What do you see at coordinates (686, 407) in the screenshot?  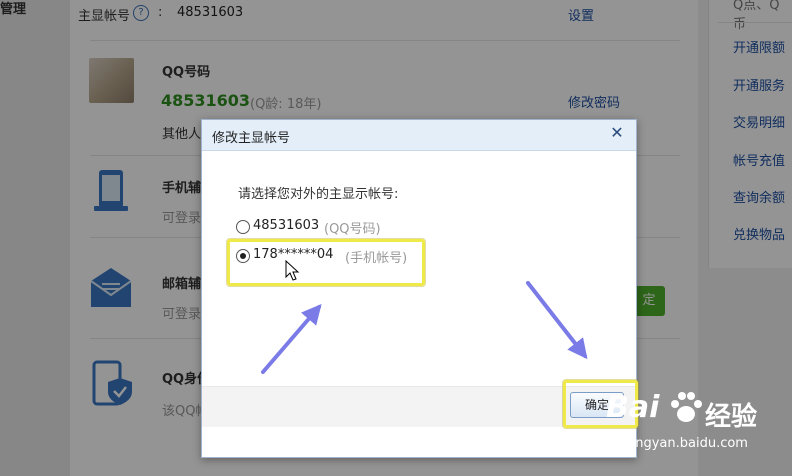 I see `paw-icon` at bounding box center [686, 407].